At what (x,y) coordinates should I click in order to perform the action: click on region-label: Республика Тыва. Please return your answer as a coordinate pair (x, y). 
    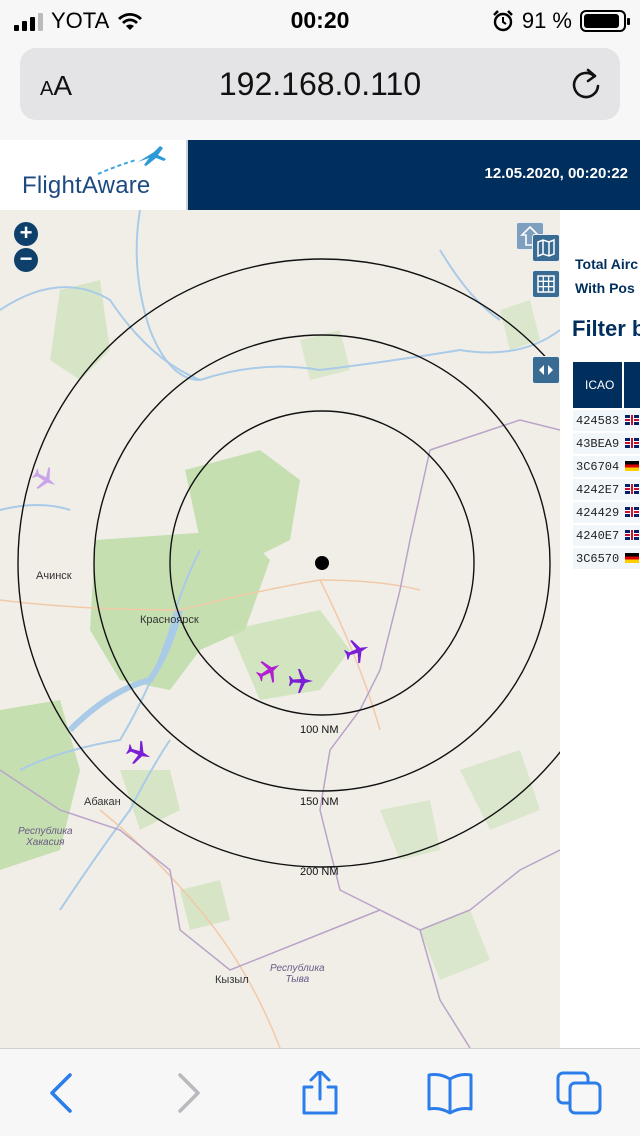
    Looking at the image, I should click on (297, 974).